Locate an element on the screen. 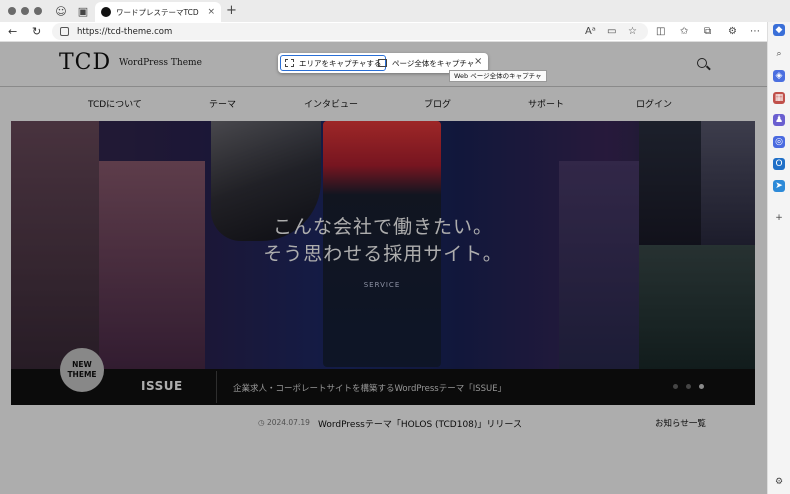  minimize-window-button is located at coordinates (25, 11).